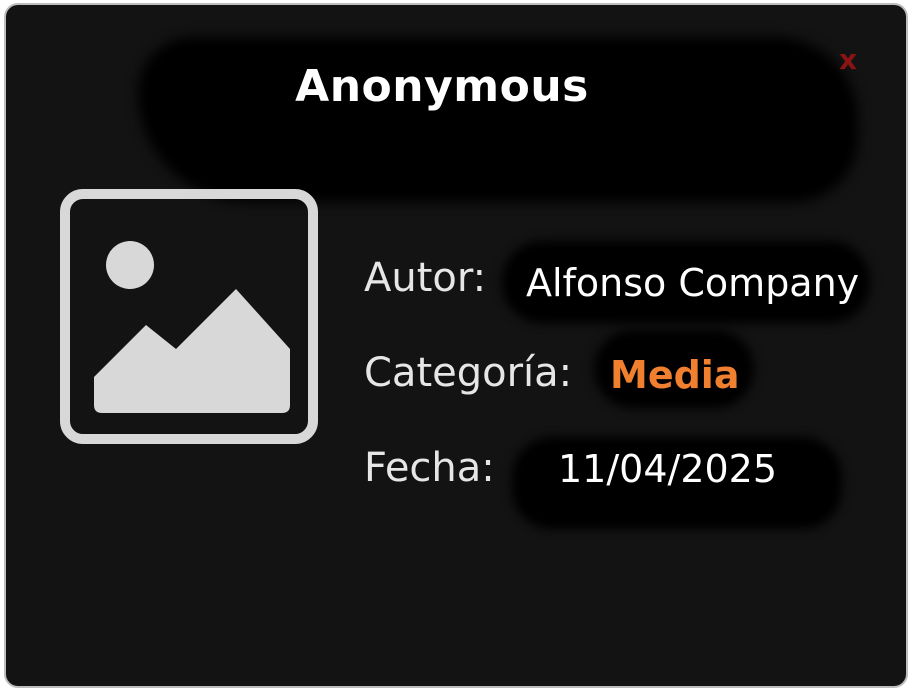 The height and width of the screenshot is (694, 914). What do you see at coordinates (693, 283) in the screenshot?
I see `author-value: Alfonso Company` at bounding box center [693, 283].